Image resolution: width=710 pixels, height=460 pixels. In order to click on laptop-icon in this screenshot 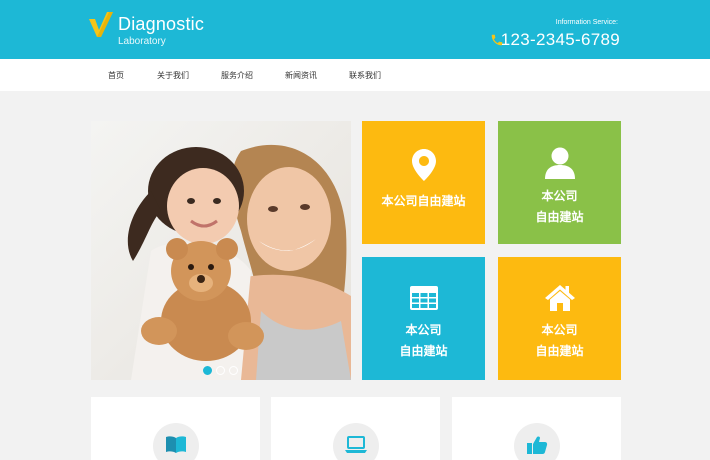, I will do `click(355, 444)`.